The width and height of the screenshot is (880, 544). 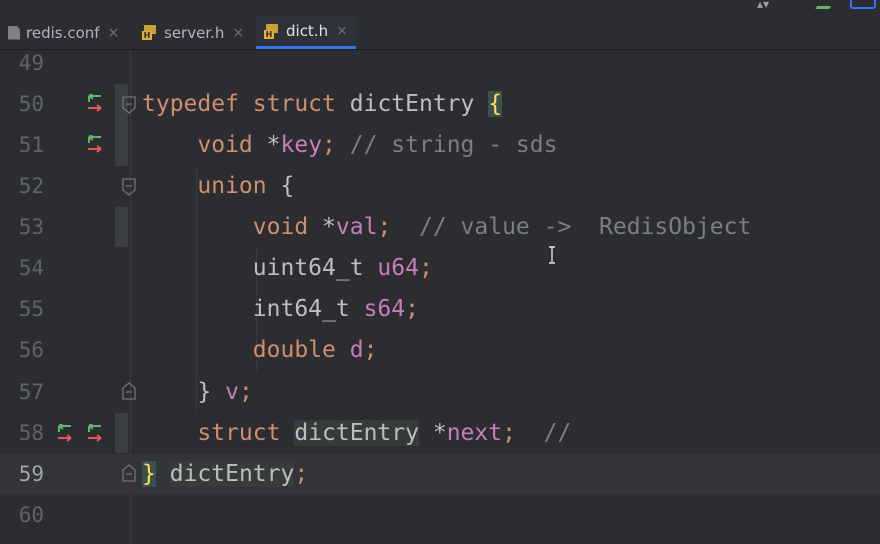 I want to click on vcs-update-icon, so click(x=825, y=4).